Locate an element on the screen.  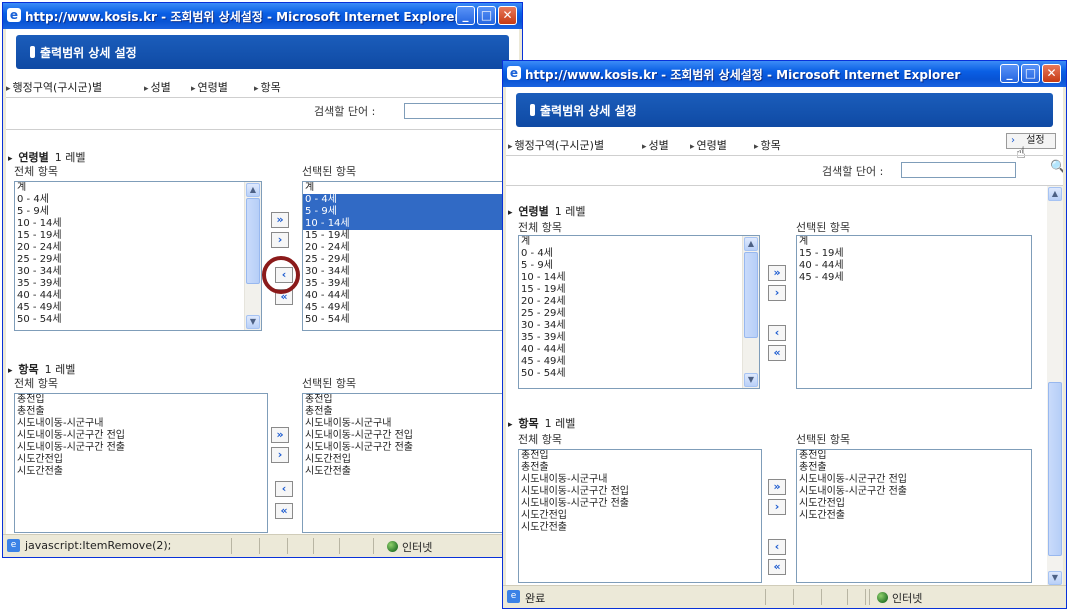
tab-region: 행정구역(구시군)별 is located at coordinates (54, 87).